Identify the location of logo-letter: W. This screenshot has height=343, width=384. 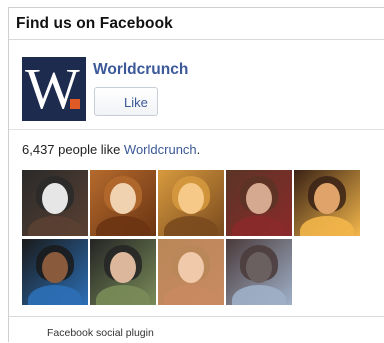
(52, 89).